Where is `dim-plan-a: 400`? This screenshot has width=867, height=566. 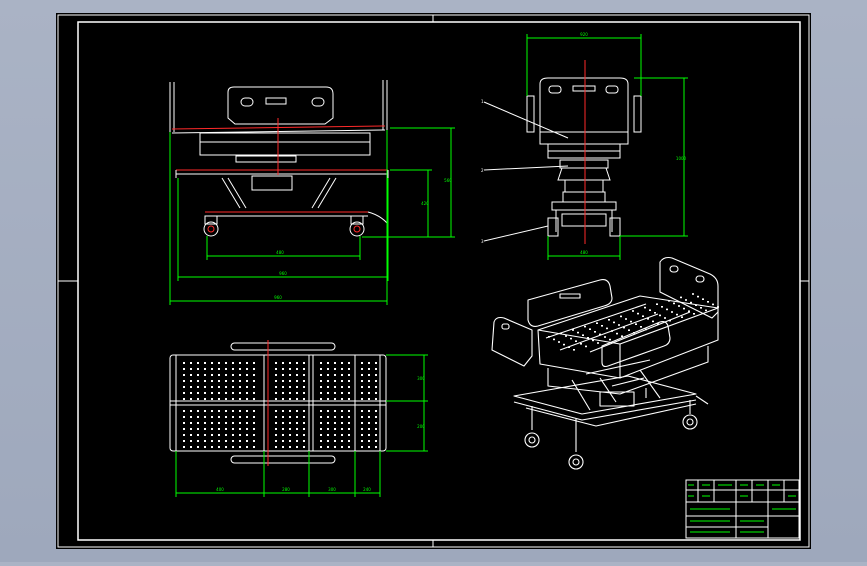
dim-plan-a: 400 is located at coordinates (220, 489).